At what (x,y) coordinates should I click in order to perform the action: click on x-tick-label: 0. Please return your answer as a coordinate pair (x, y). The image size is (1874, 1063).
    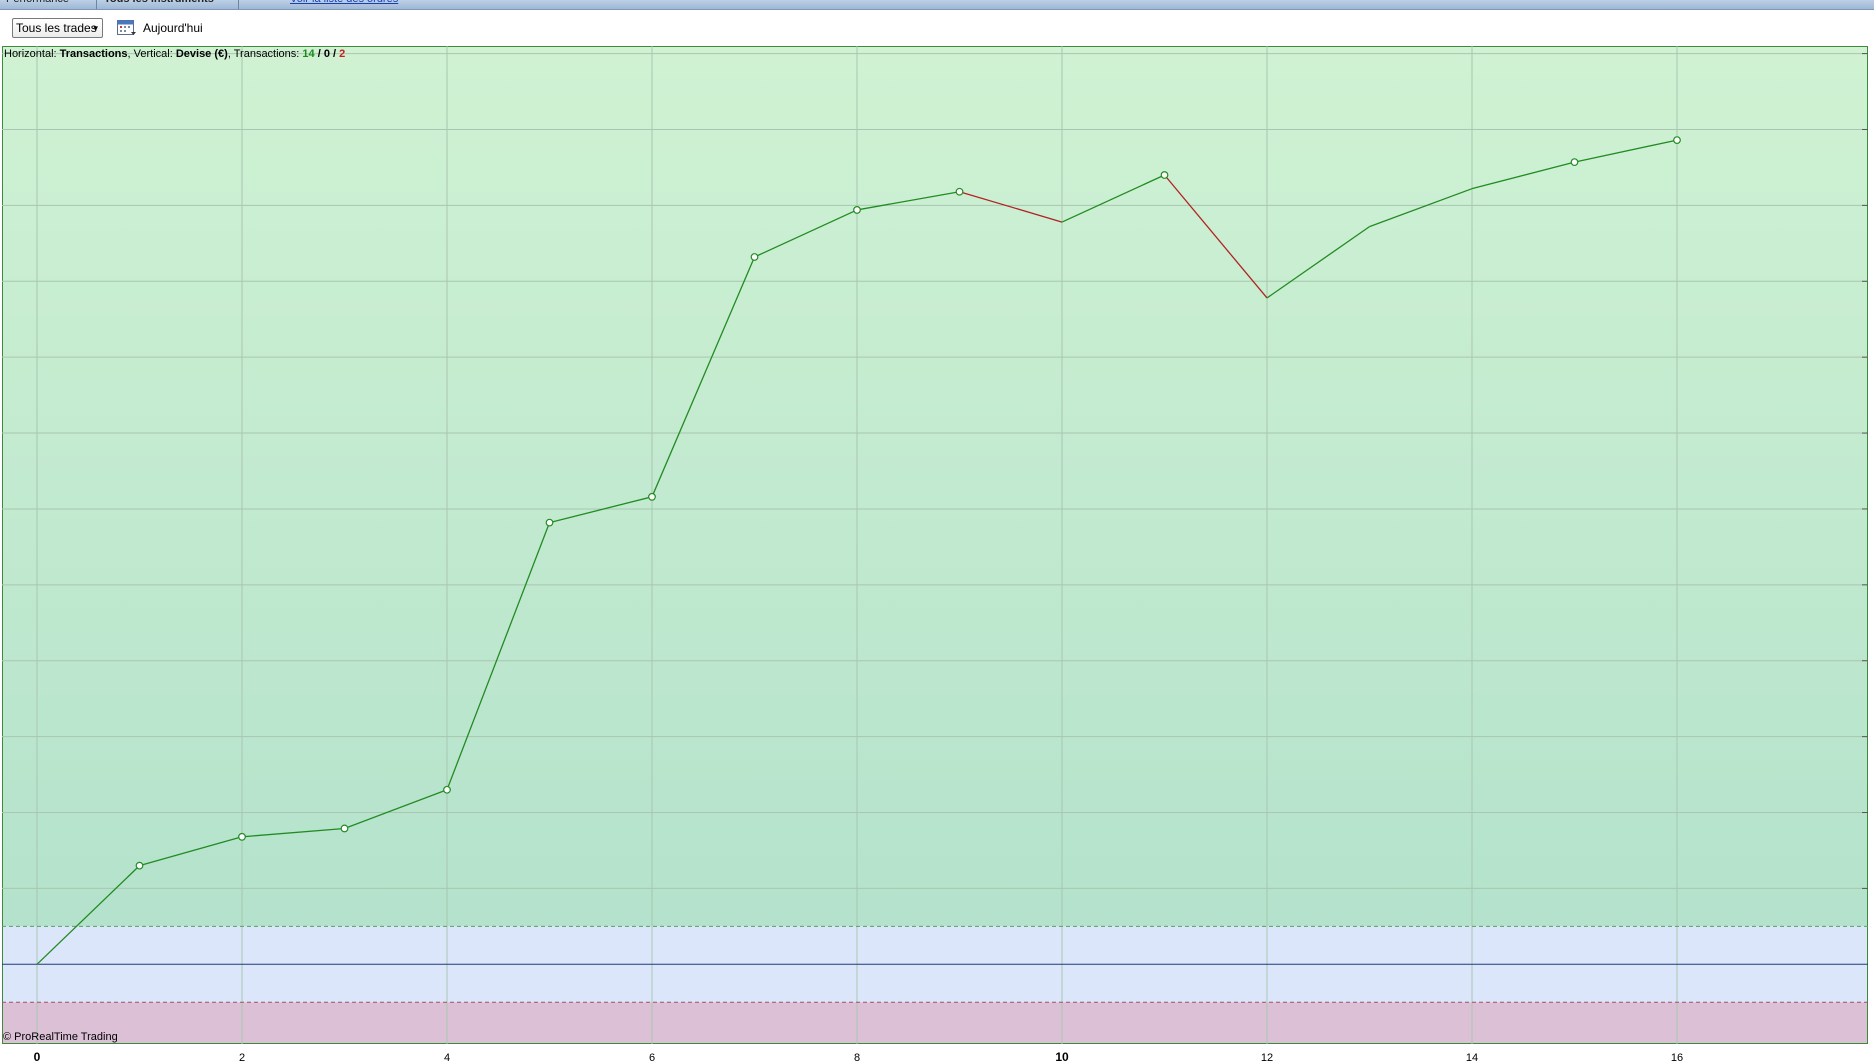
    Looking at the image, I should click on (37, 1056).